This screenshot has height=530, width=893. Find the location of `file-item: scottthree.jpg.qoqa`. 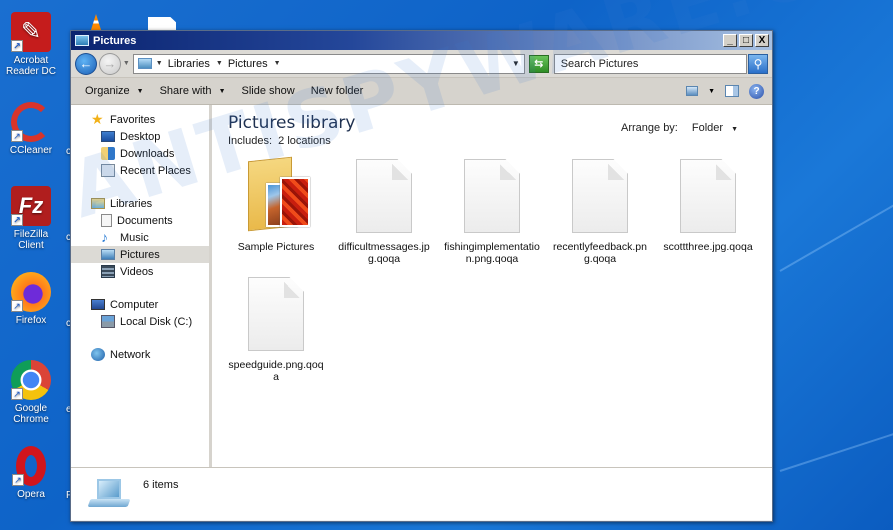

file-item: scottthree.jpg.qoqa is located at coordinates (708, 210).